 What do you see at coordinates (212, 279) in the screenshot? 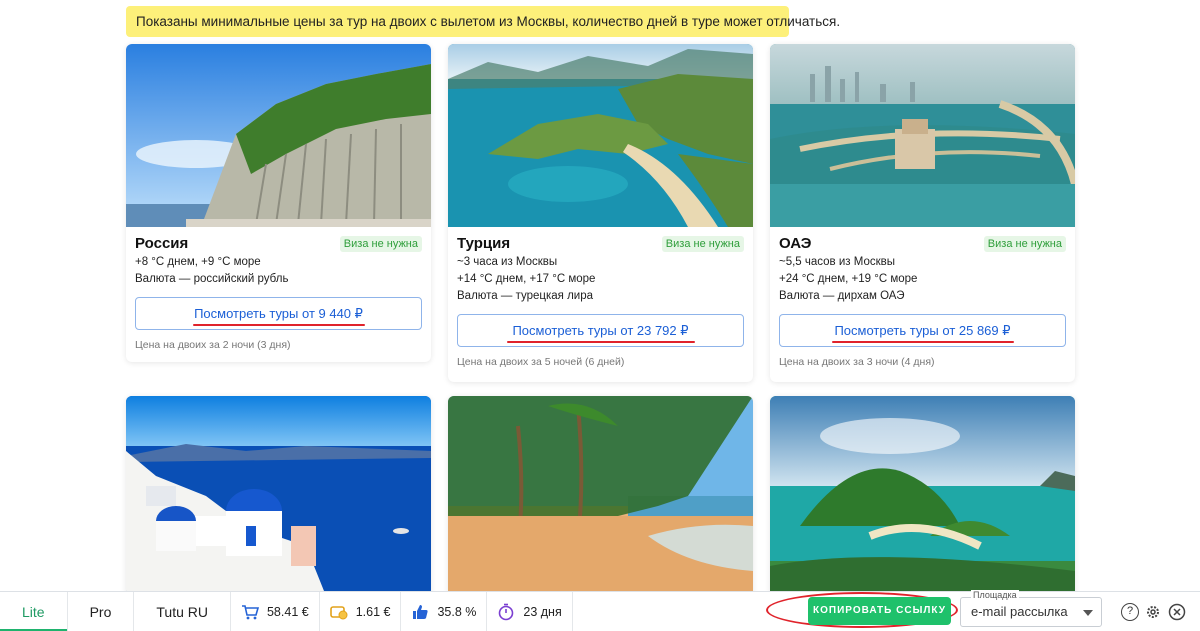
I see `info-line: Валюта — российский рубль` at bounding box center [212, 279].